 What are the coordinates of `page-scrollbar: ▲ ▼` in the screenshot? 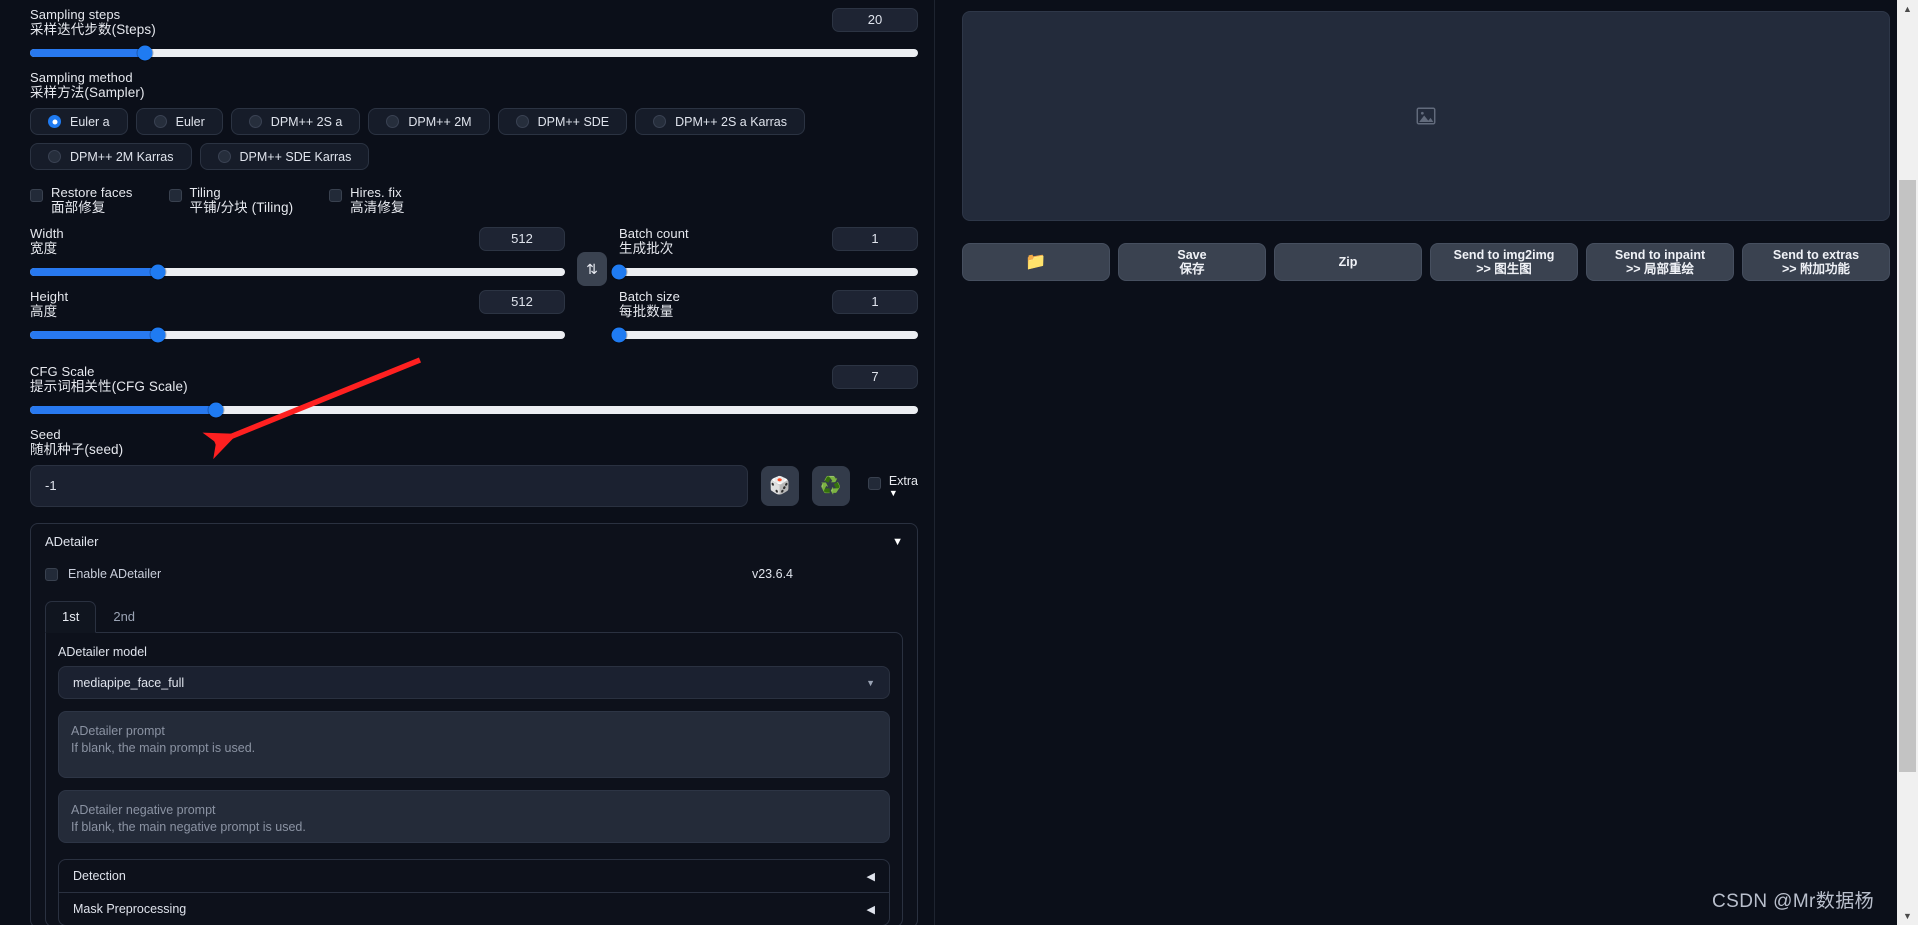 It's located at (1907, 462).